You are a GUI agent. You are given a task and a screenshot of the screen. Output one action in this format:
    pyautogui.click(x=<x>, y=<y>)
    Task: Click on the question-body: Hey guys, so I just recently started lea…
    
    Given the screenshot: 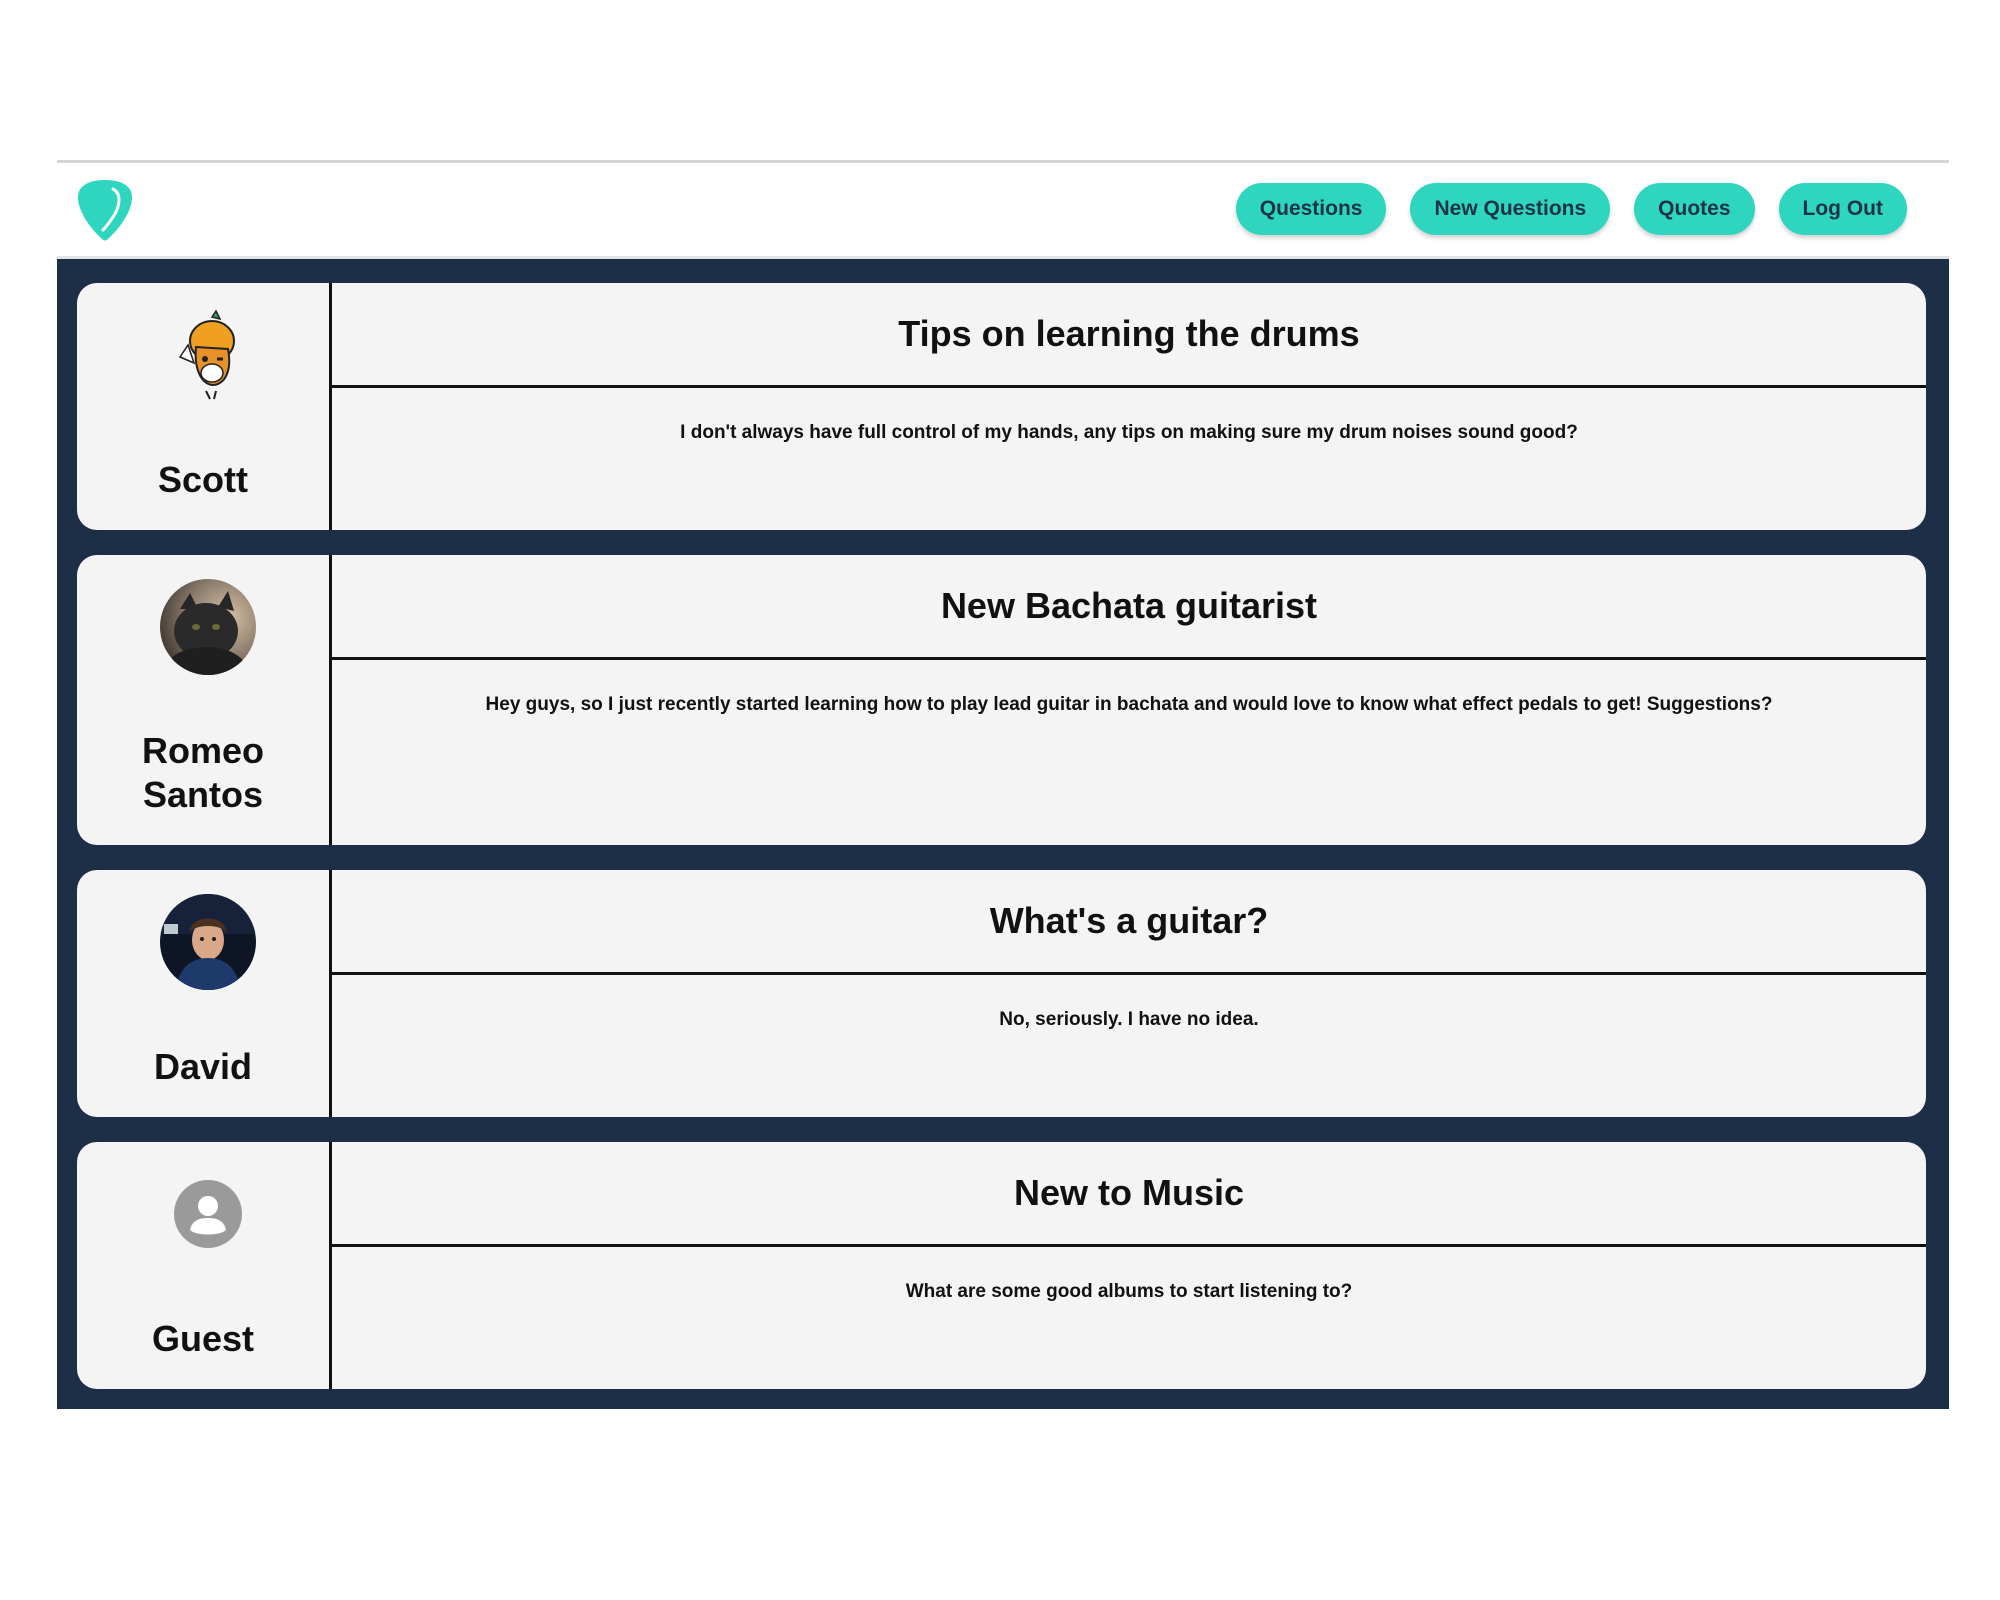 What is the action you would take?
    pyautogui.click(x=1129, y=704)
    